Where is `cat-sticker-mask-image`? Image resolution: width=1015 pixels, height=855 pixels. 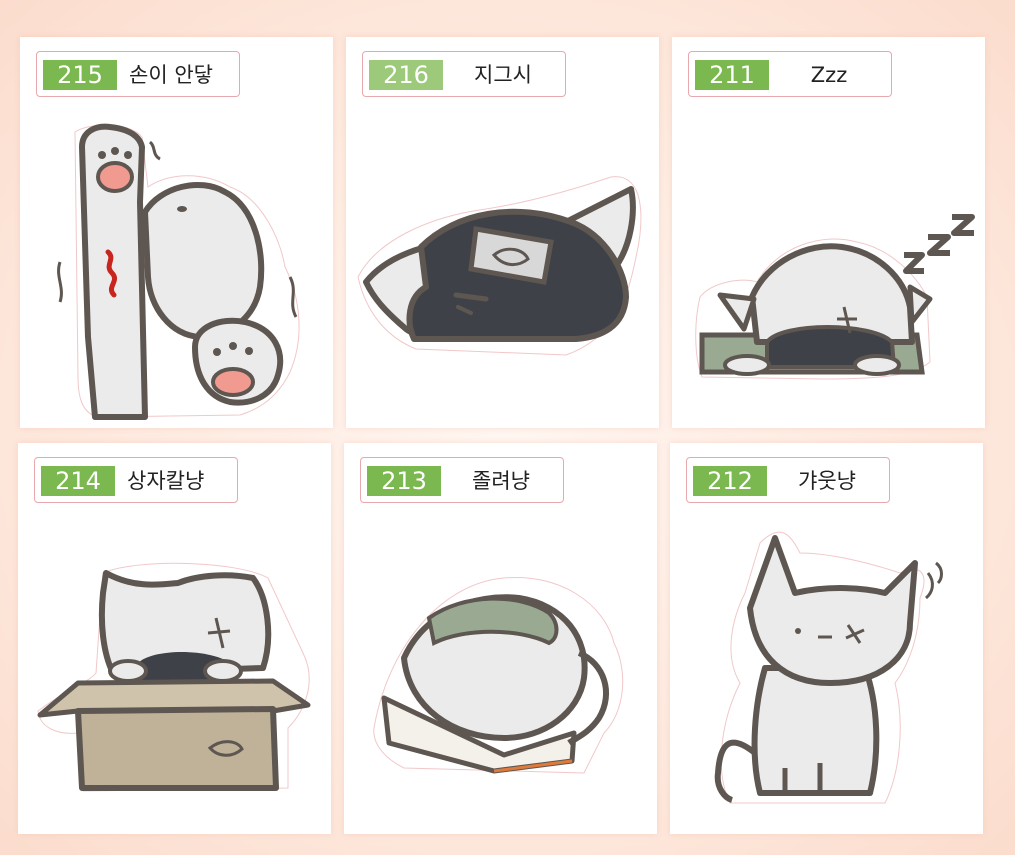
cat-sticker-mask-image is located at coordinates (499, 266).